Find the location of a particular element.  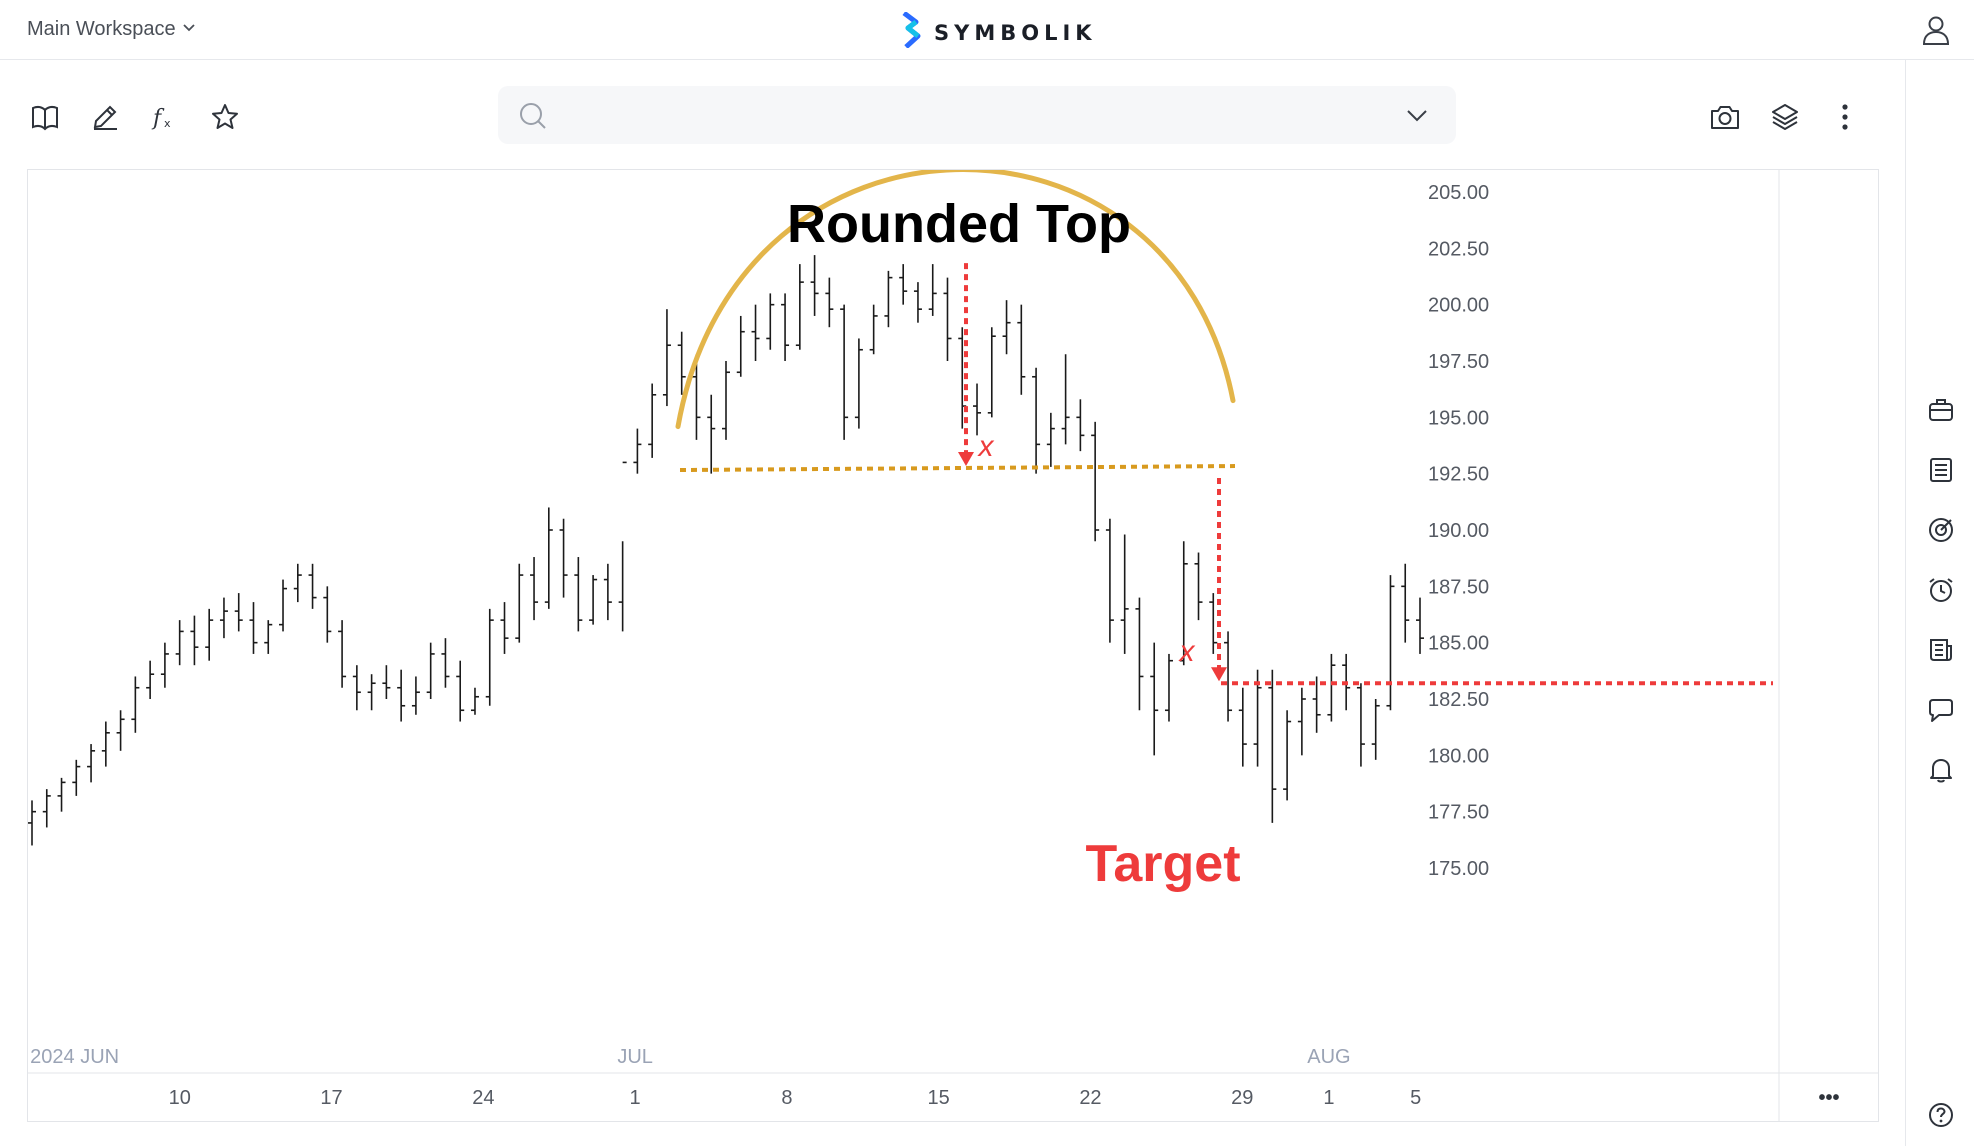

arrow-head-bottom is located at coordinates (1219, 674).